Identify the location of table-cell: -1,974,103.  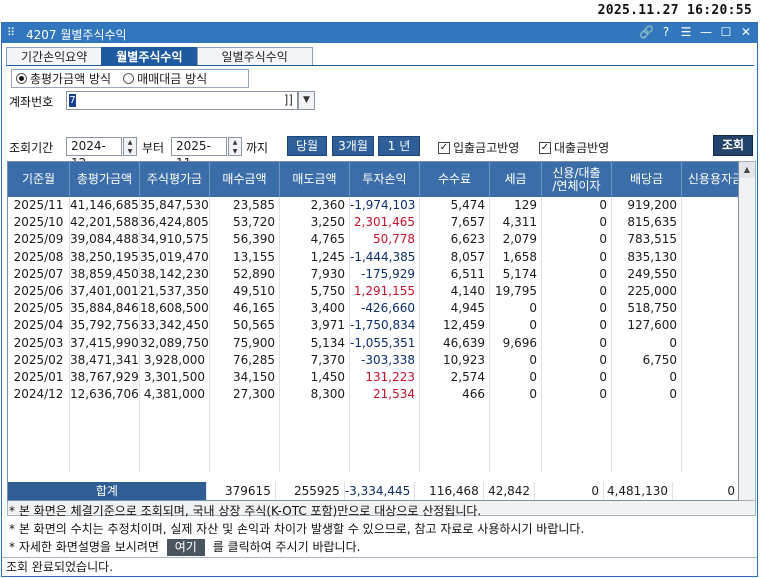
(385, 206).